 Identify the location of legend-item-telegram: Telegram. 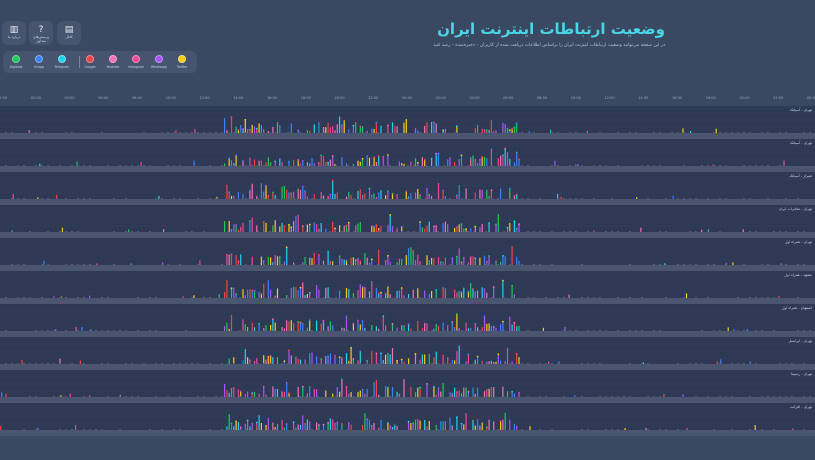
(62, 62).